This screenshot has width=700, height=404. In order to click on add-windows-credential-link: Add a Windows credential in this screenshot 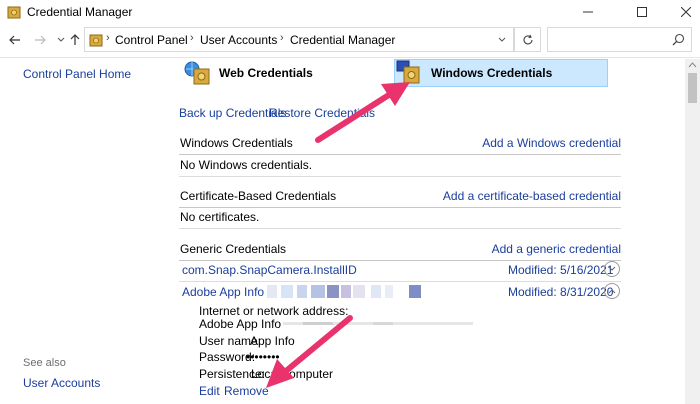, I will do `click(551, 143)`.